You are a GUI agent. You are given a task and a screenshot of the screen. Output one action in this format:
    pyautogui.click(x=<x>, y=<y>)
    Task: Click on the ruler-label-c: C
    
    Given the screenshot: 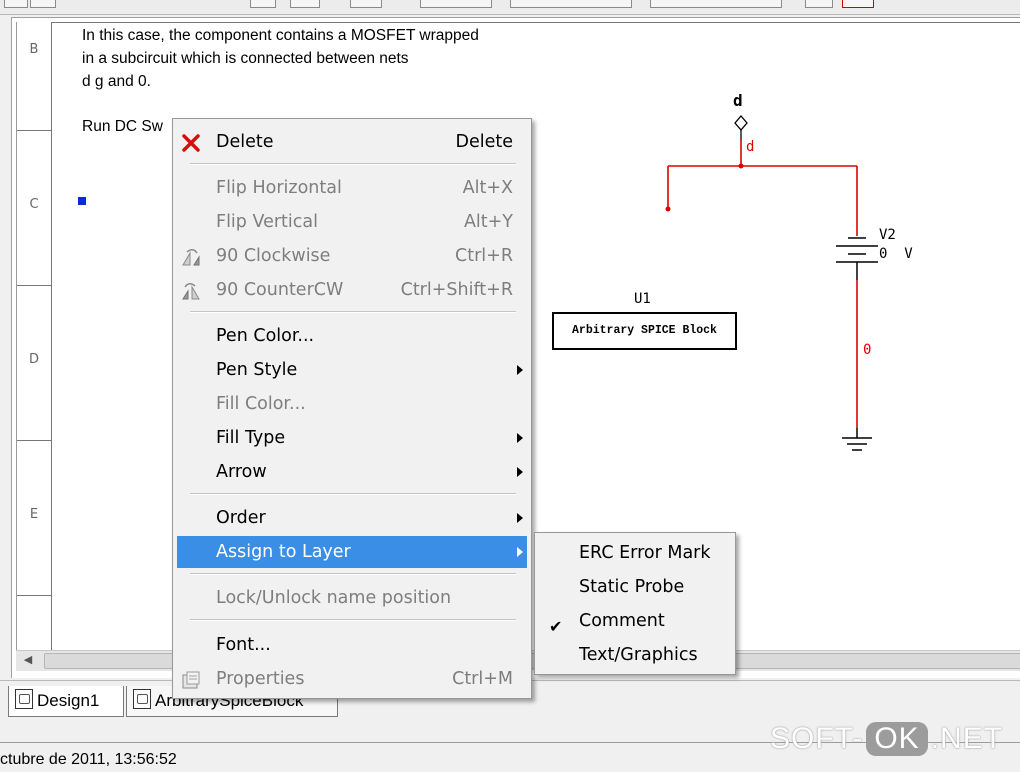 What is the action you would take?
    pyautogui.click(x=34, y=204)
    